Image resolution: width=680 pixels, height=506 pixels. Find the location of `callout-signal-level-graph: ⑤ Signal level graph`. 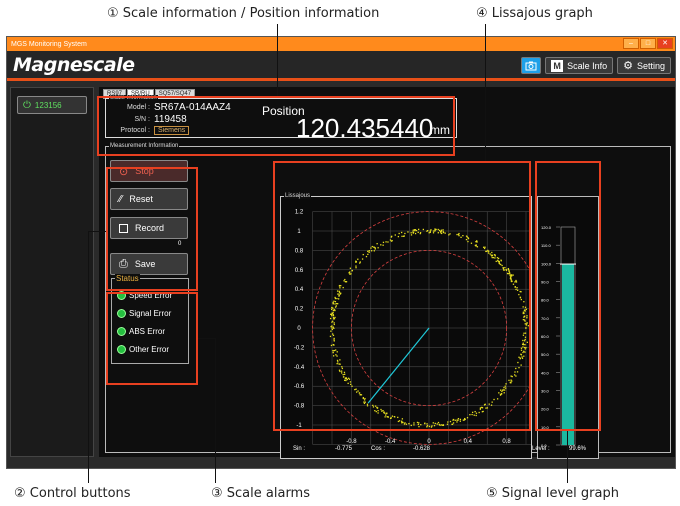

callout-signal-level-graph: ⑤ Signal level graph is located at coordinates (552, 493).